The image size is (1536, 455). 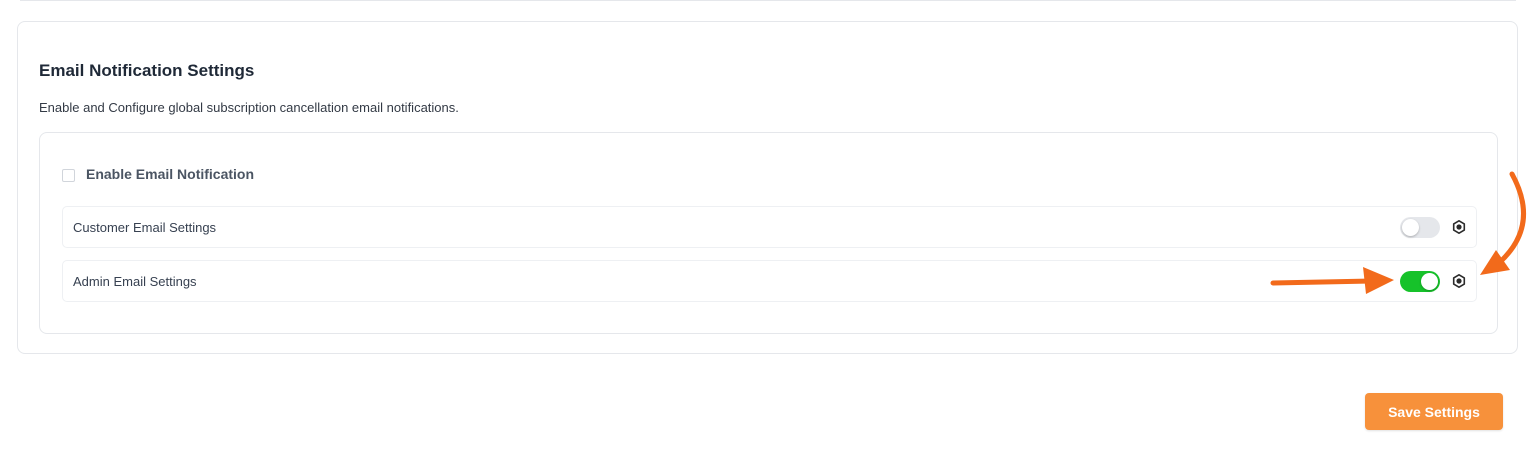 What do you see at coordinates (170, 174) in the screenshot?
I see `enable-email-notification-label: Enable Email Notification` at bounding box center [170, 174].